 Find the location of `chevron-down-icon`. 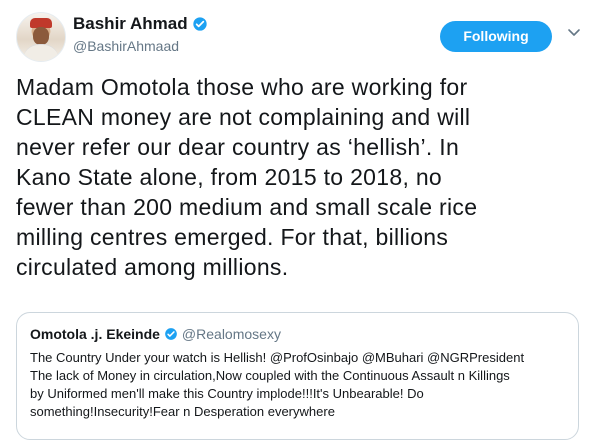

chevron-down-icon is located at coordinates (574, 32).